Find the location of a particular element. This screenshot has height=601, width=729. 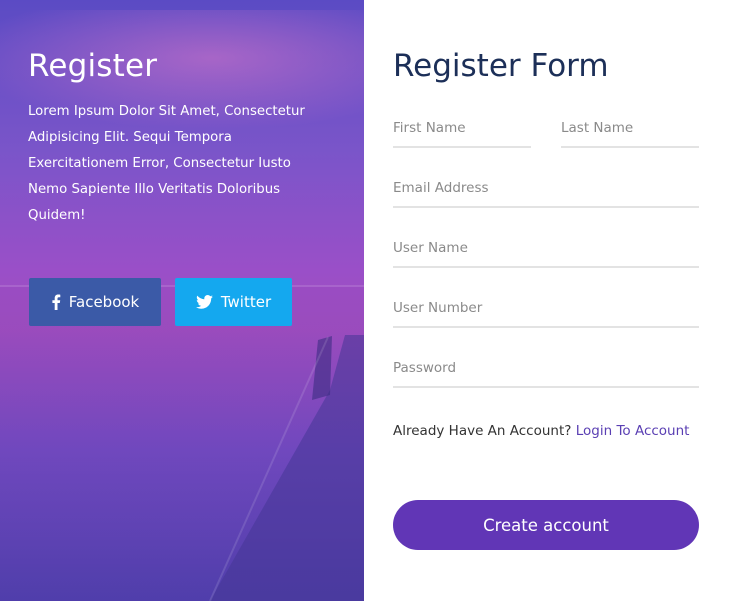

first-name-input is located at coordinates (462, 129).